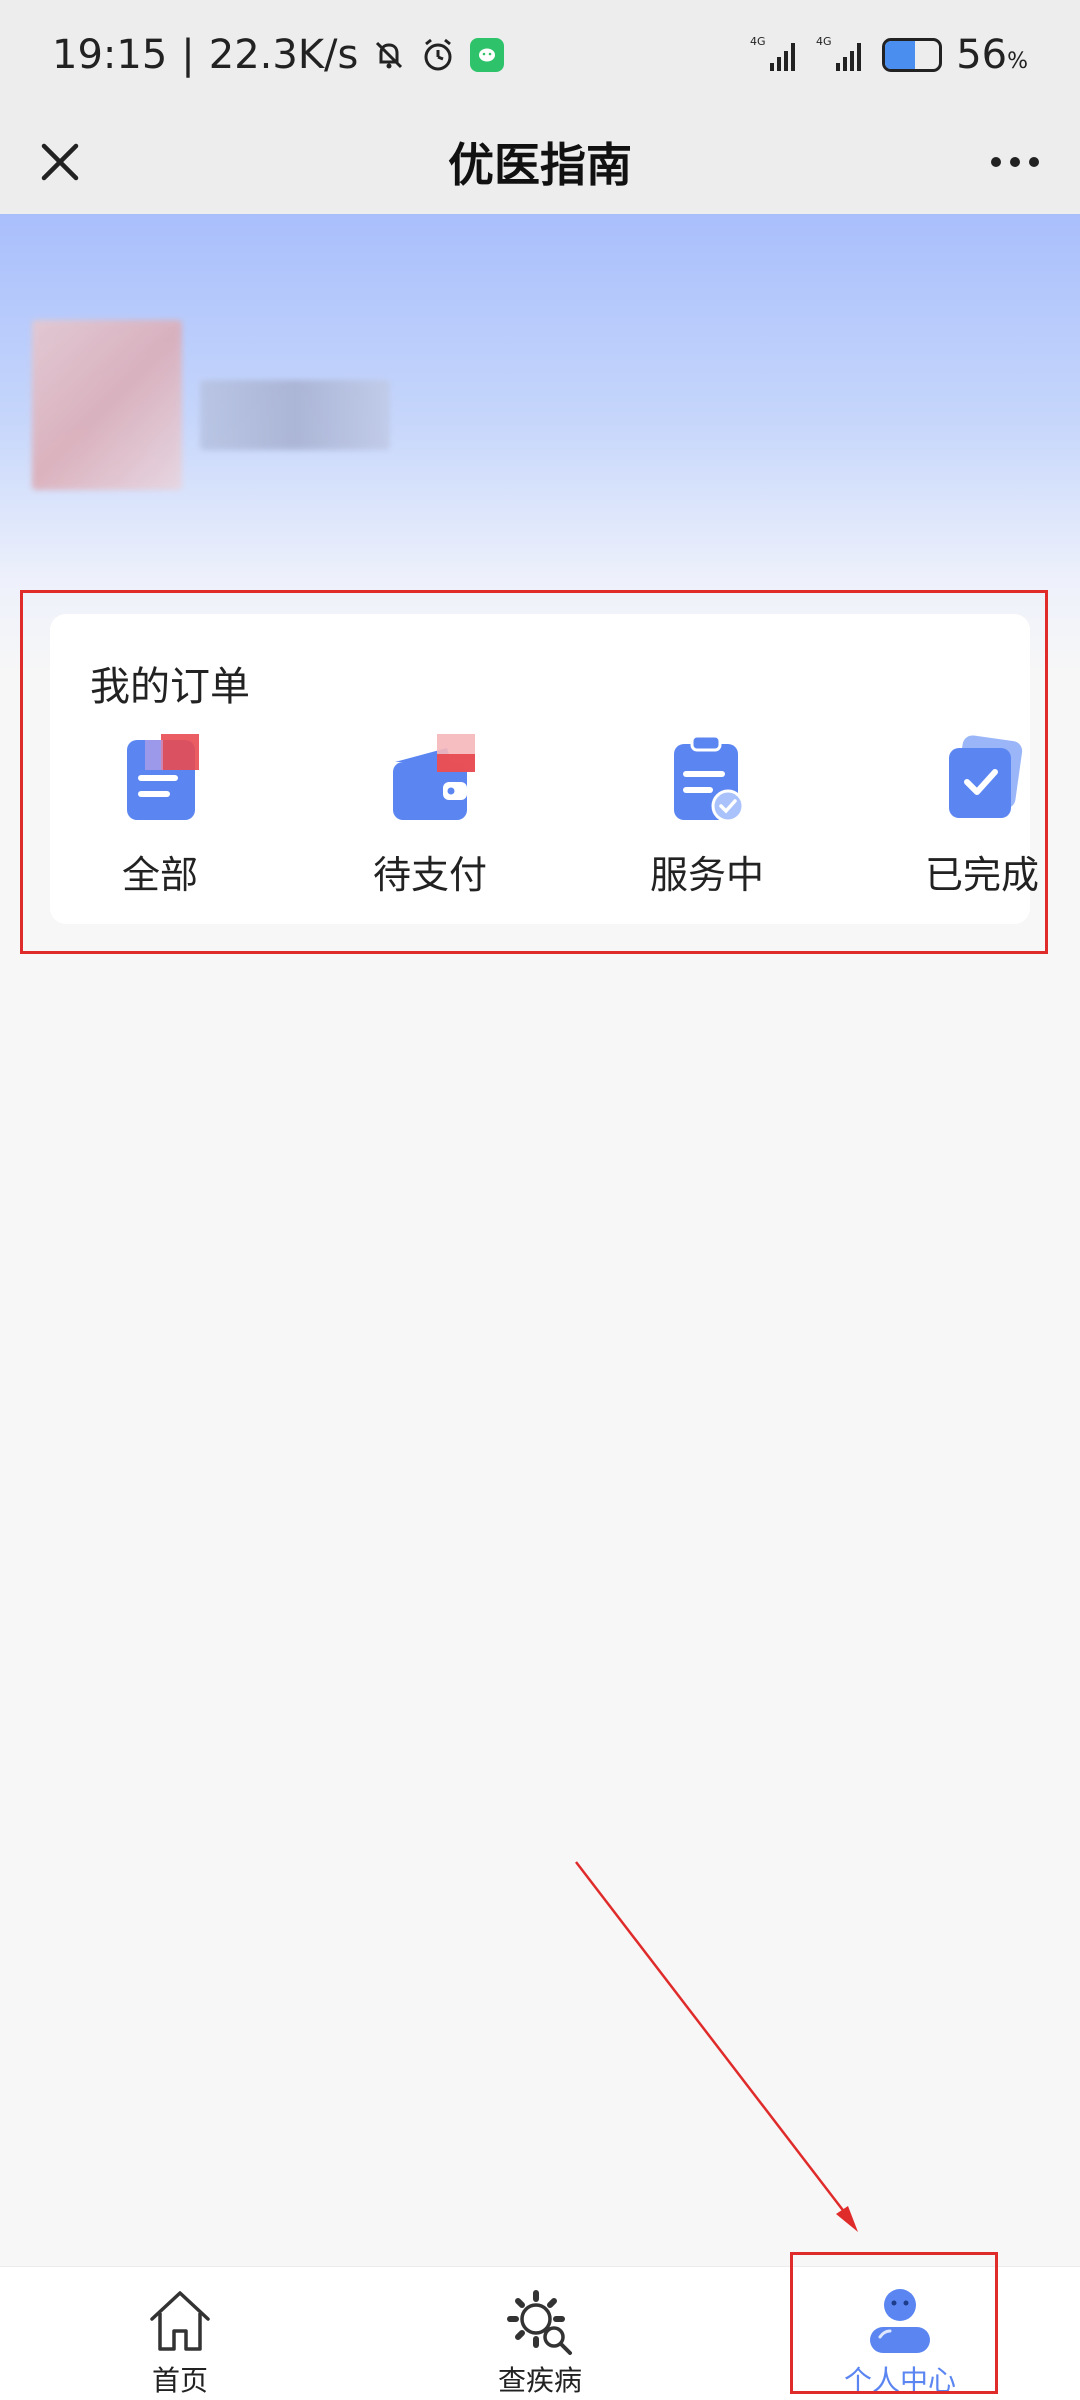 Image resolution: width=1080 pixels, height=2400 pixels. Describe the element at coordinates (1017, 61) in the screenshot. I see `battery-unit: %` at that location.